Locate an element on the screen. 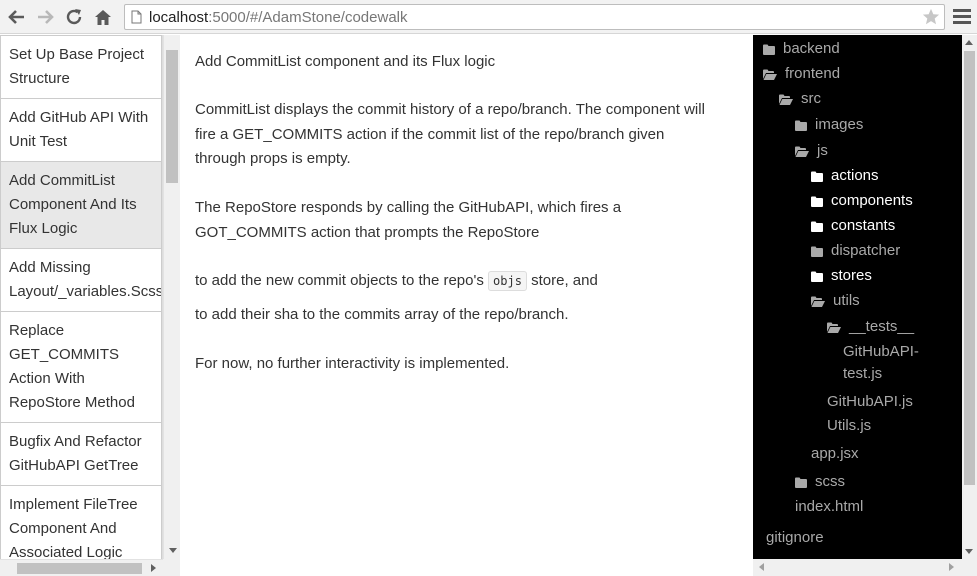  tree-node-label: stores is located at coordinates (851, 275).